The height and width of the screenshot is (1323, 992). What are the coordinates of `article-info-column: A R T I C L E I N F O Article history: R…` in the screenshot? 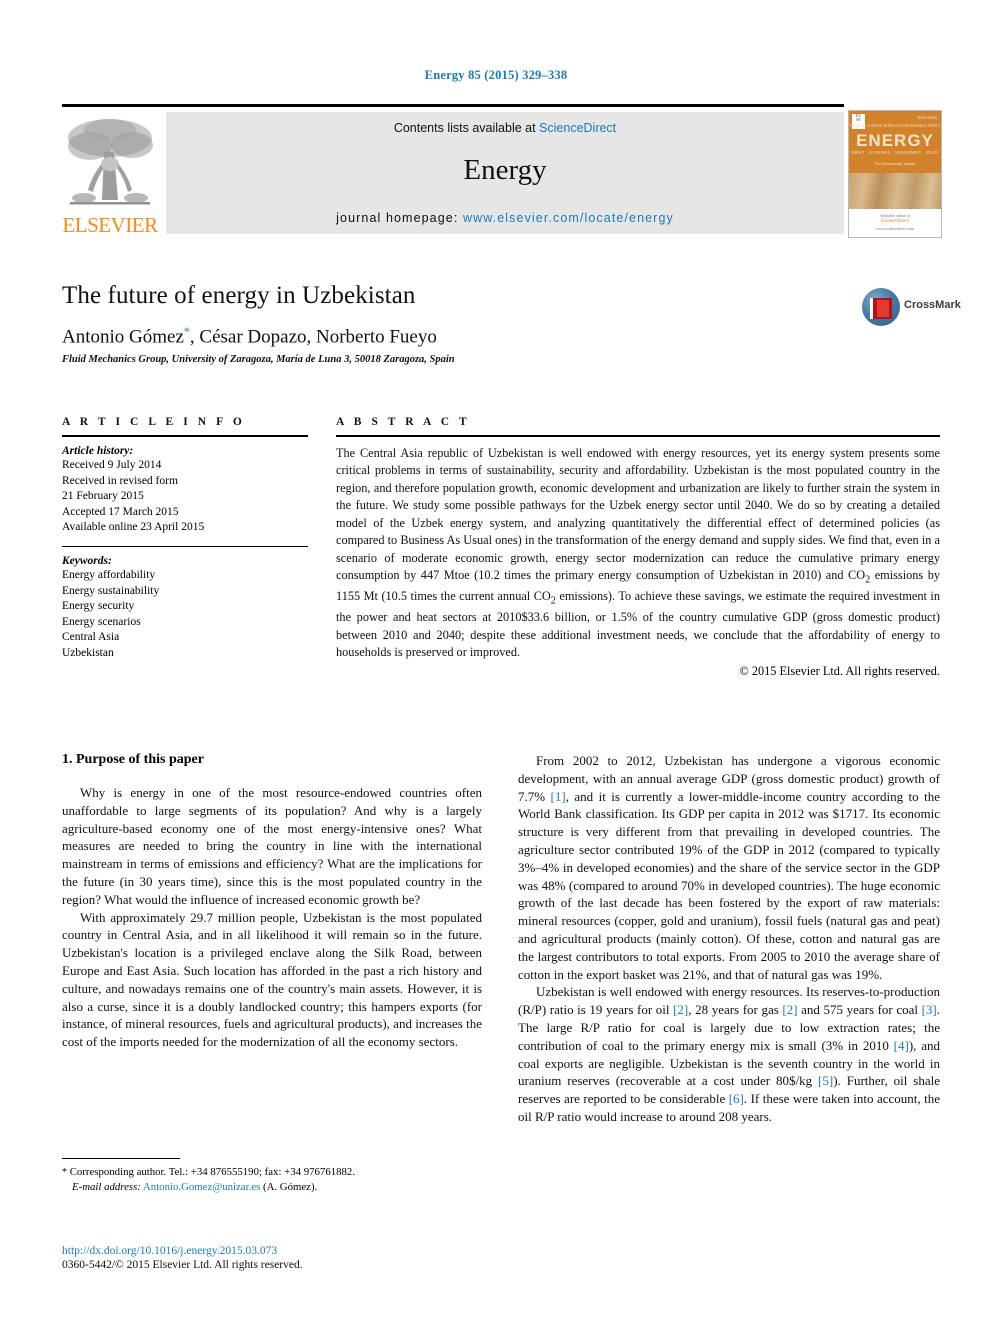 It's located at (185, 538).